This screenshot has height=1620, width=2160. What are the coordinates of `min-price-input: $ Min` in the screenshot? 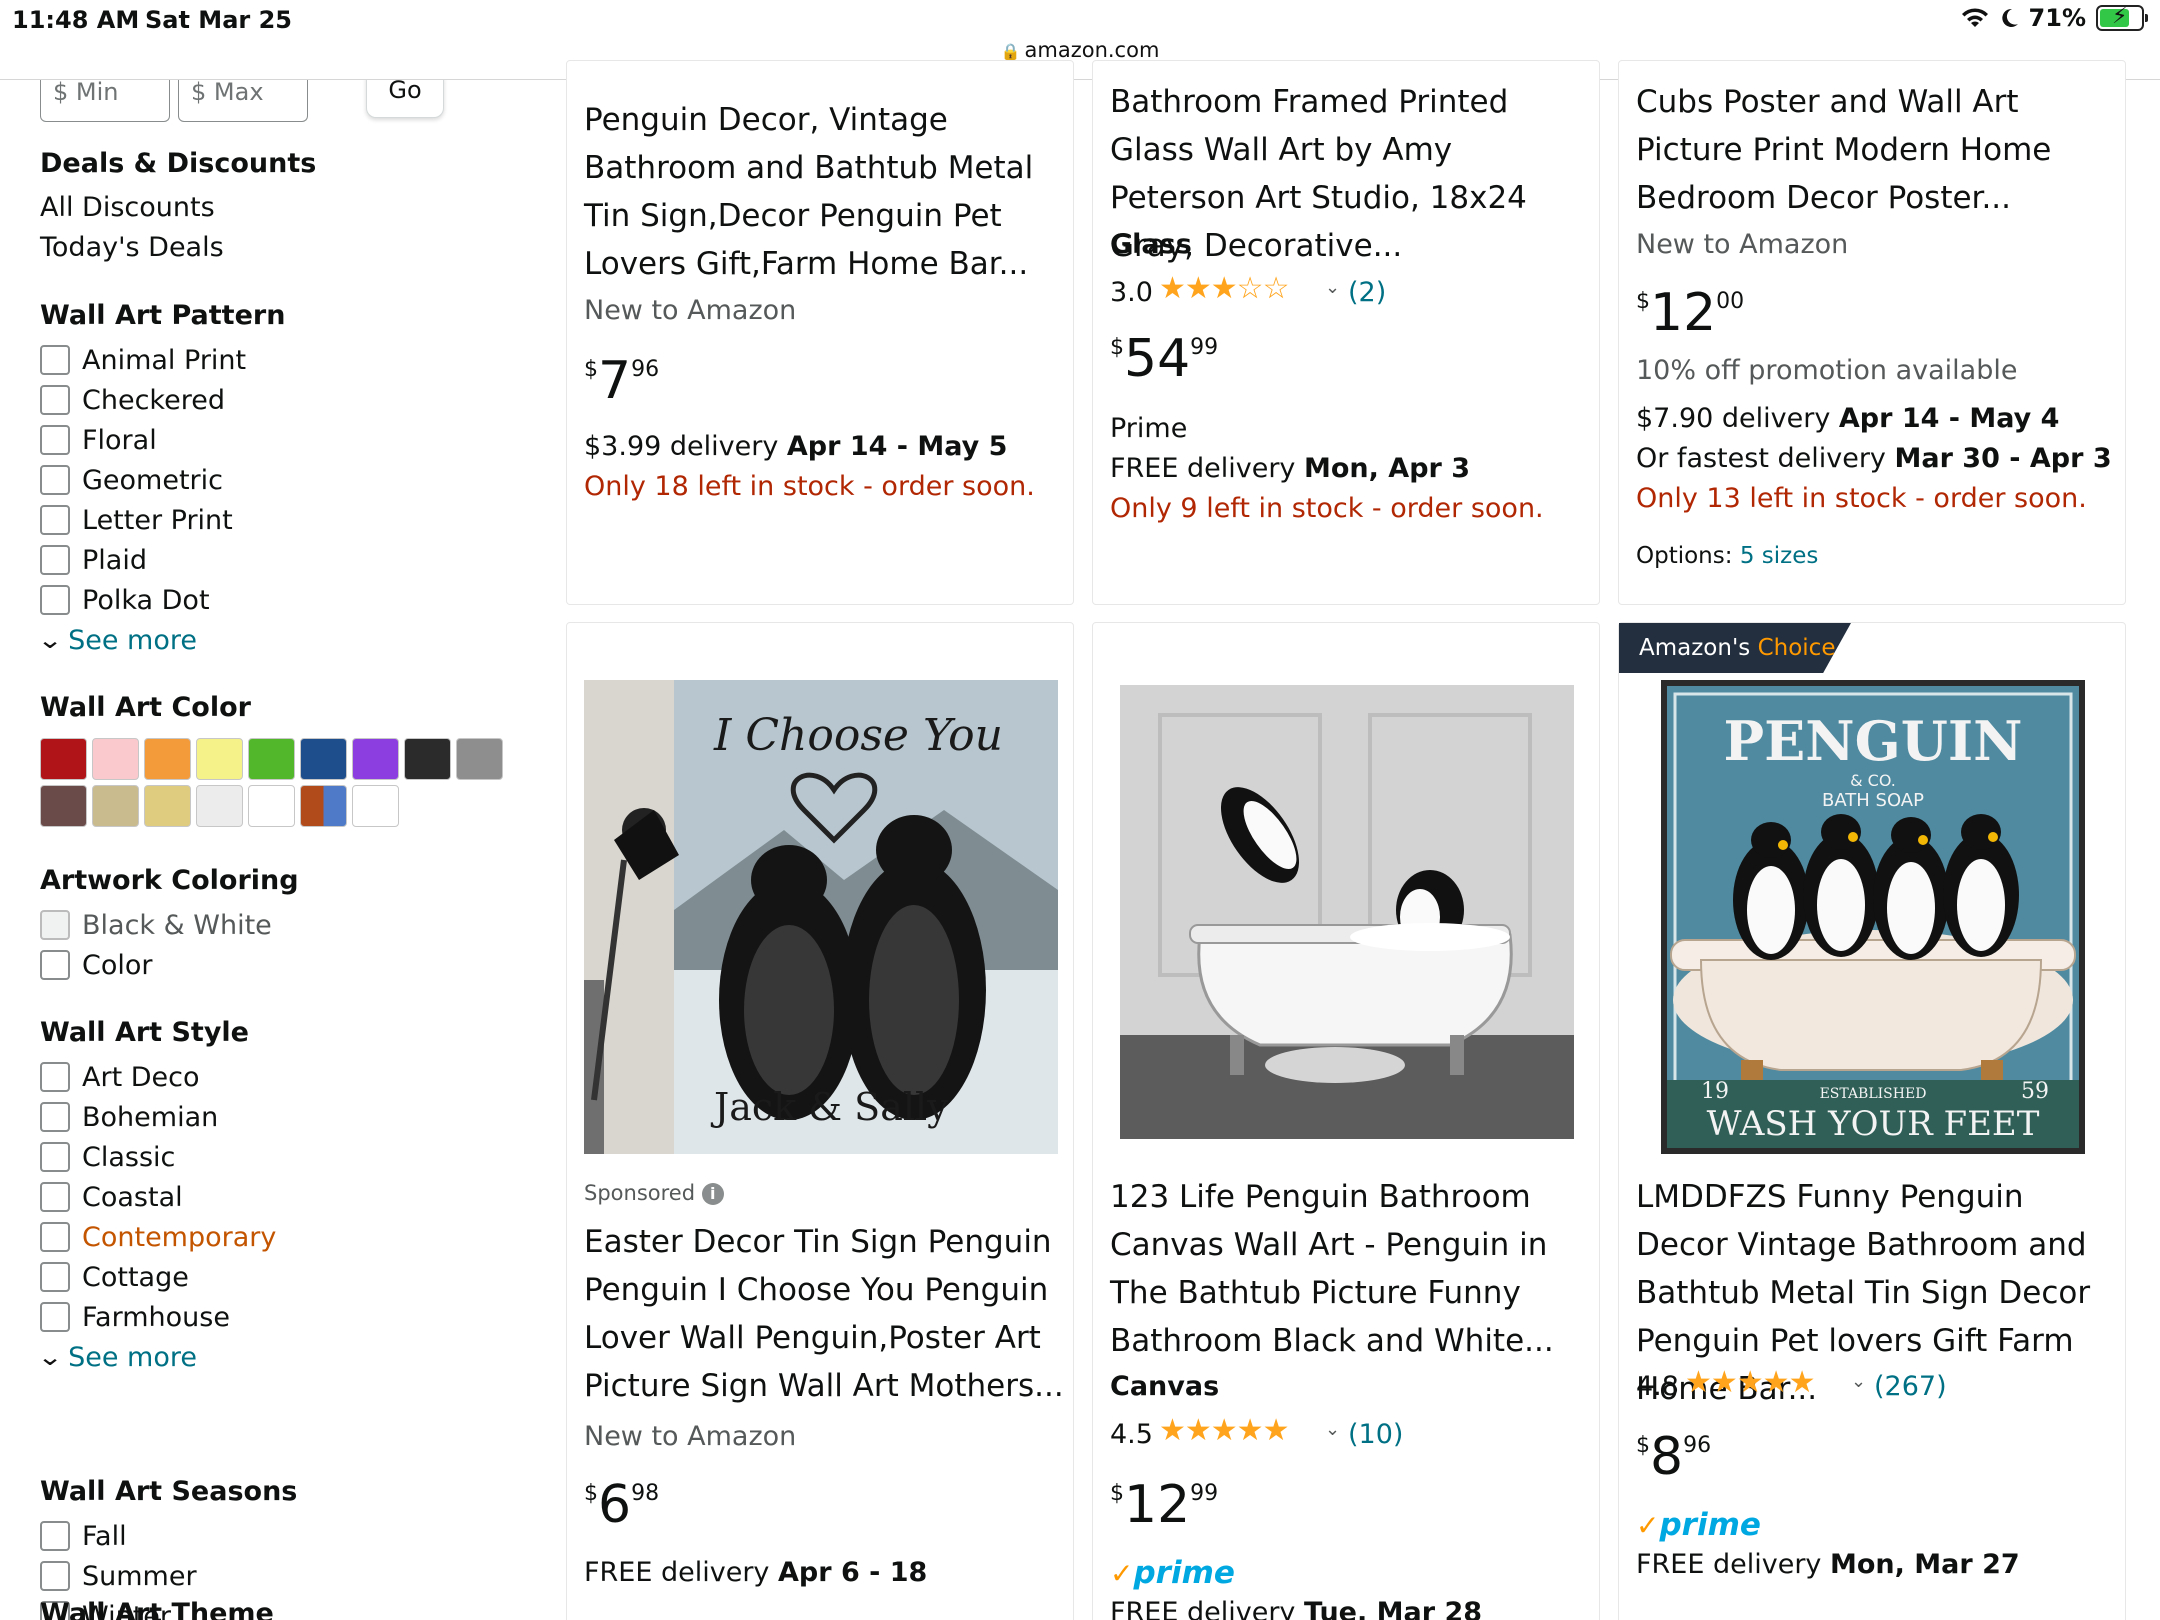 It's located at (105, 101).